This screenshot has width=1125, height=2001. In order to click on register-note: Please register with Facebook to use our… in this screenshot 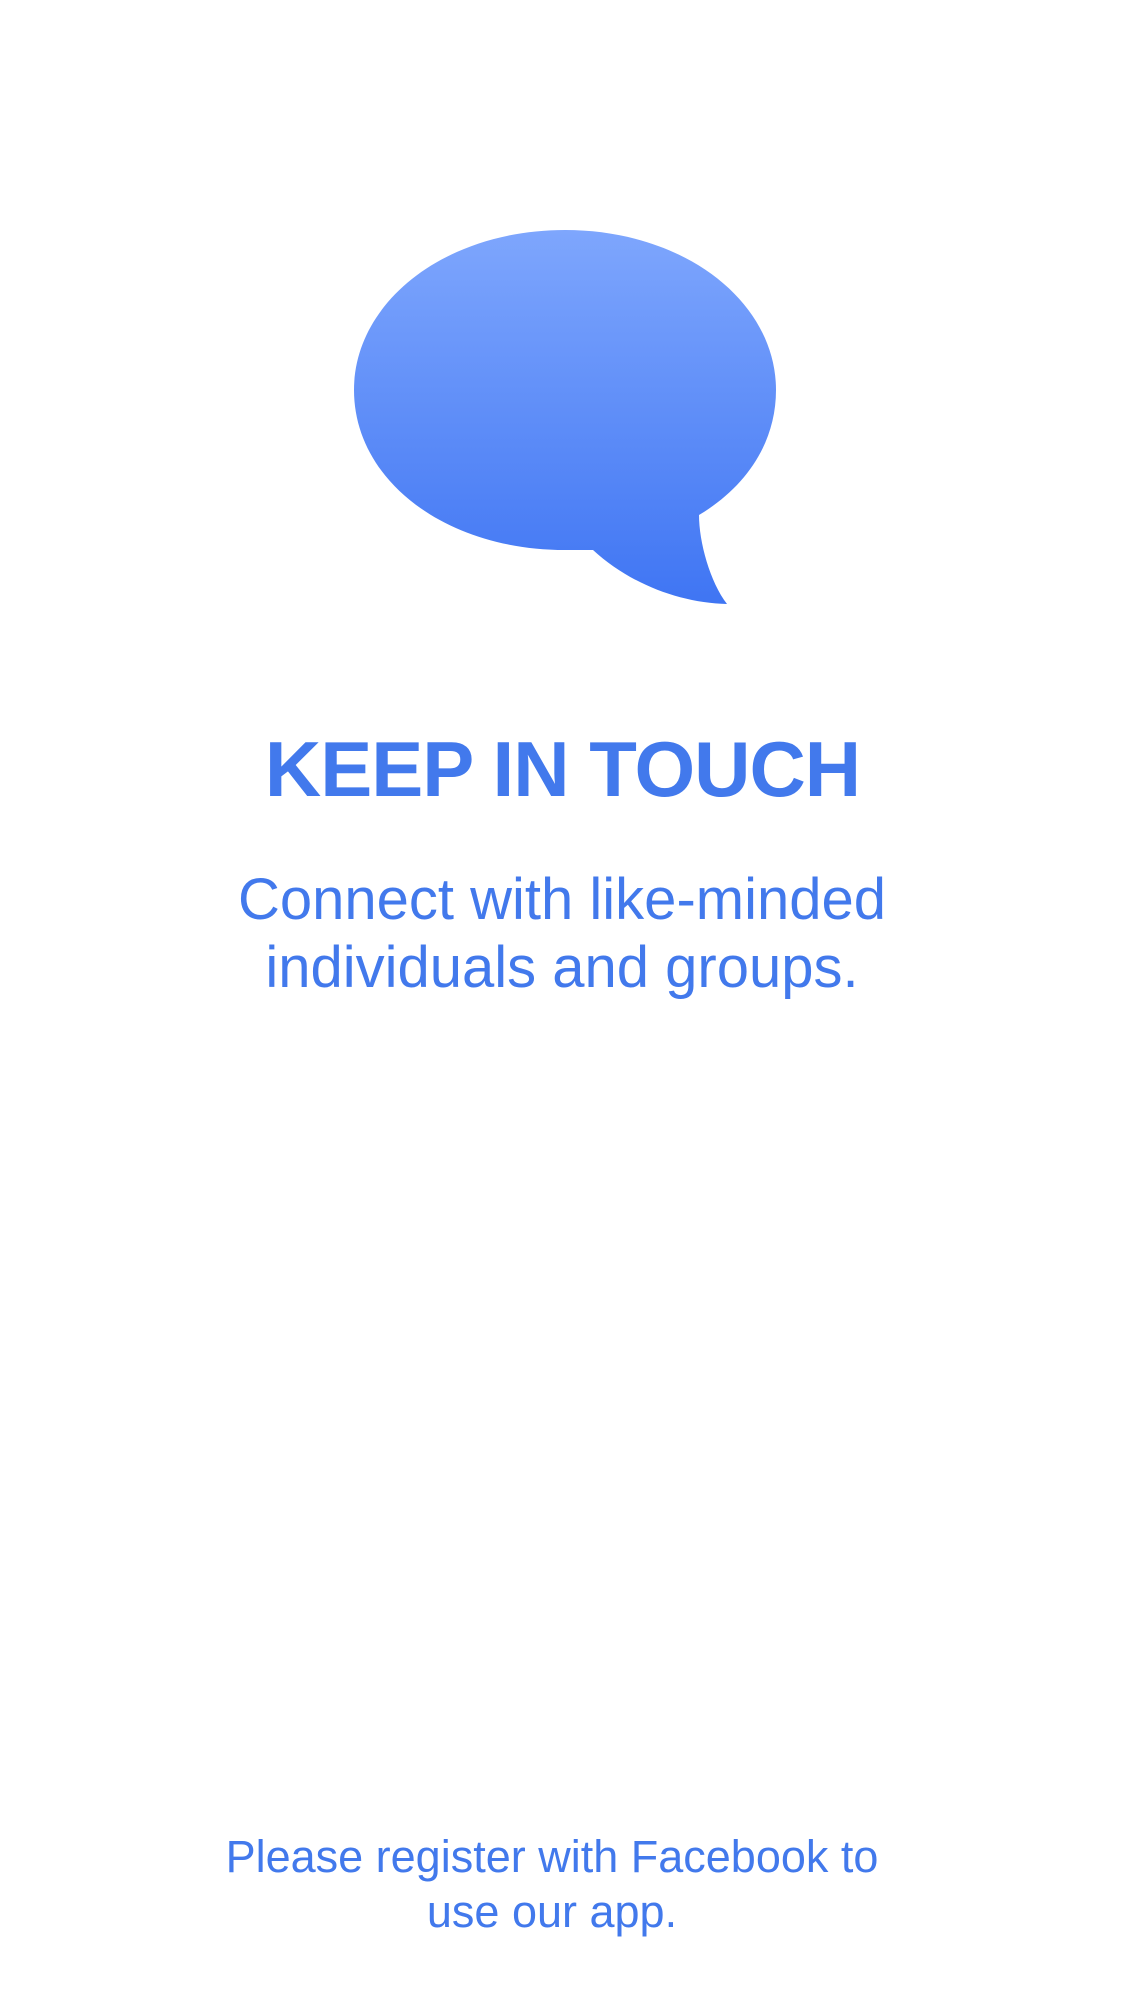, I will do `click(552, 1884)`.